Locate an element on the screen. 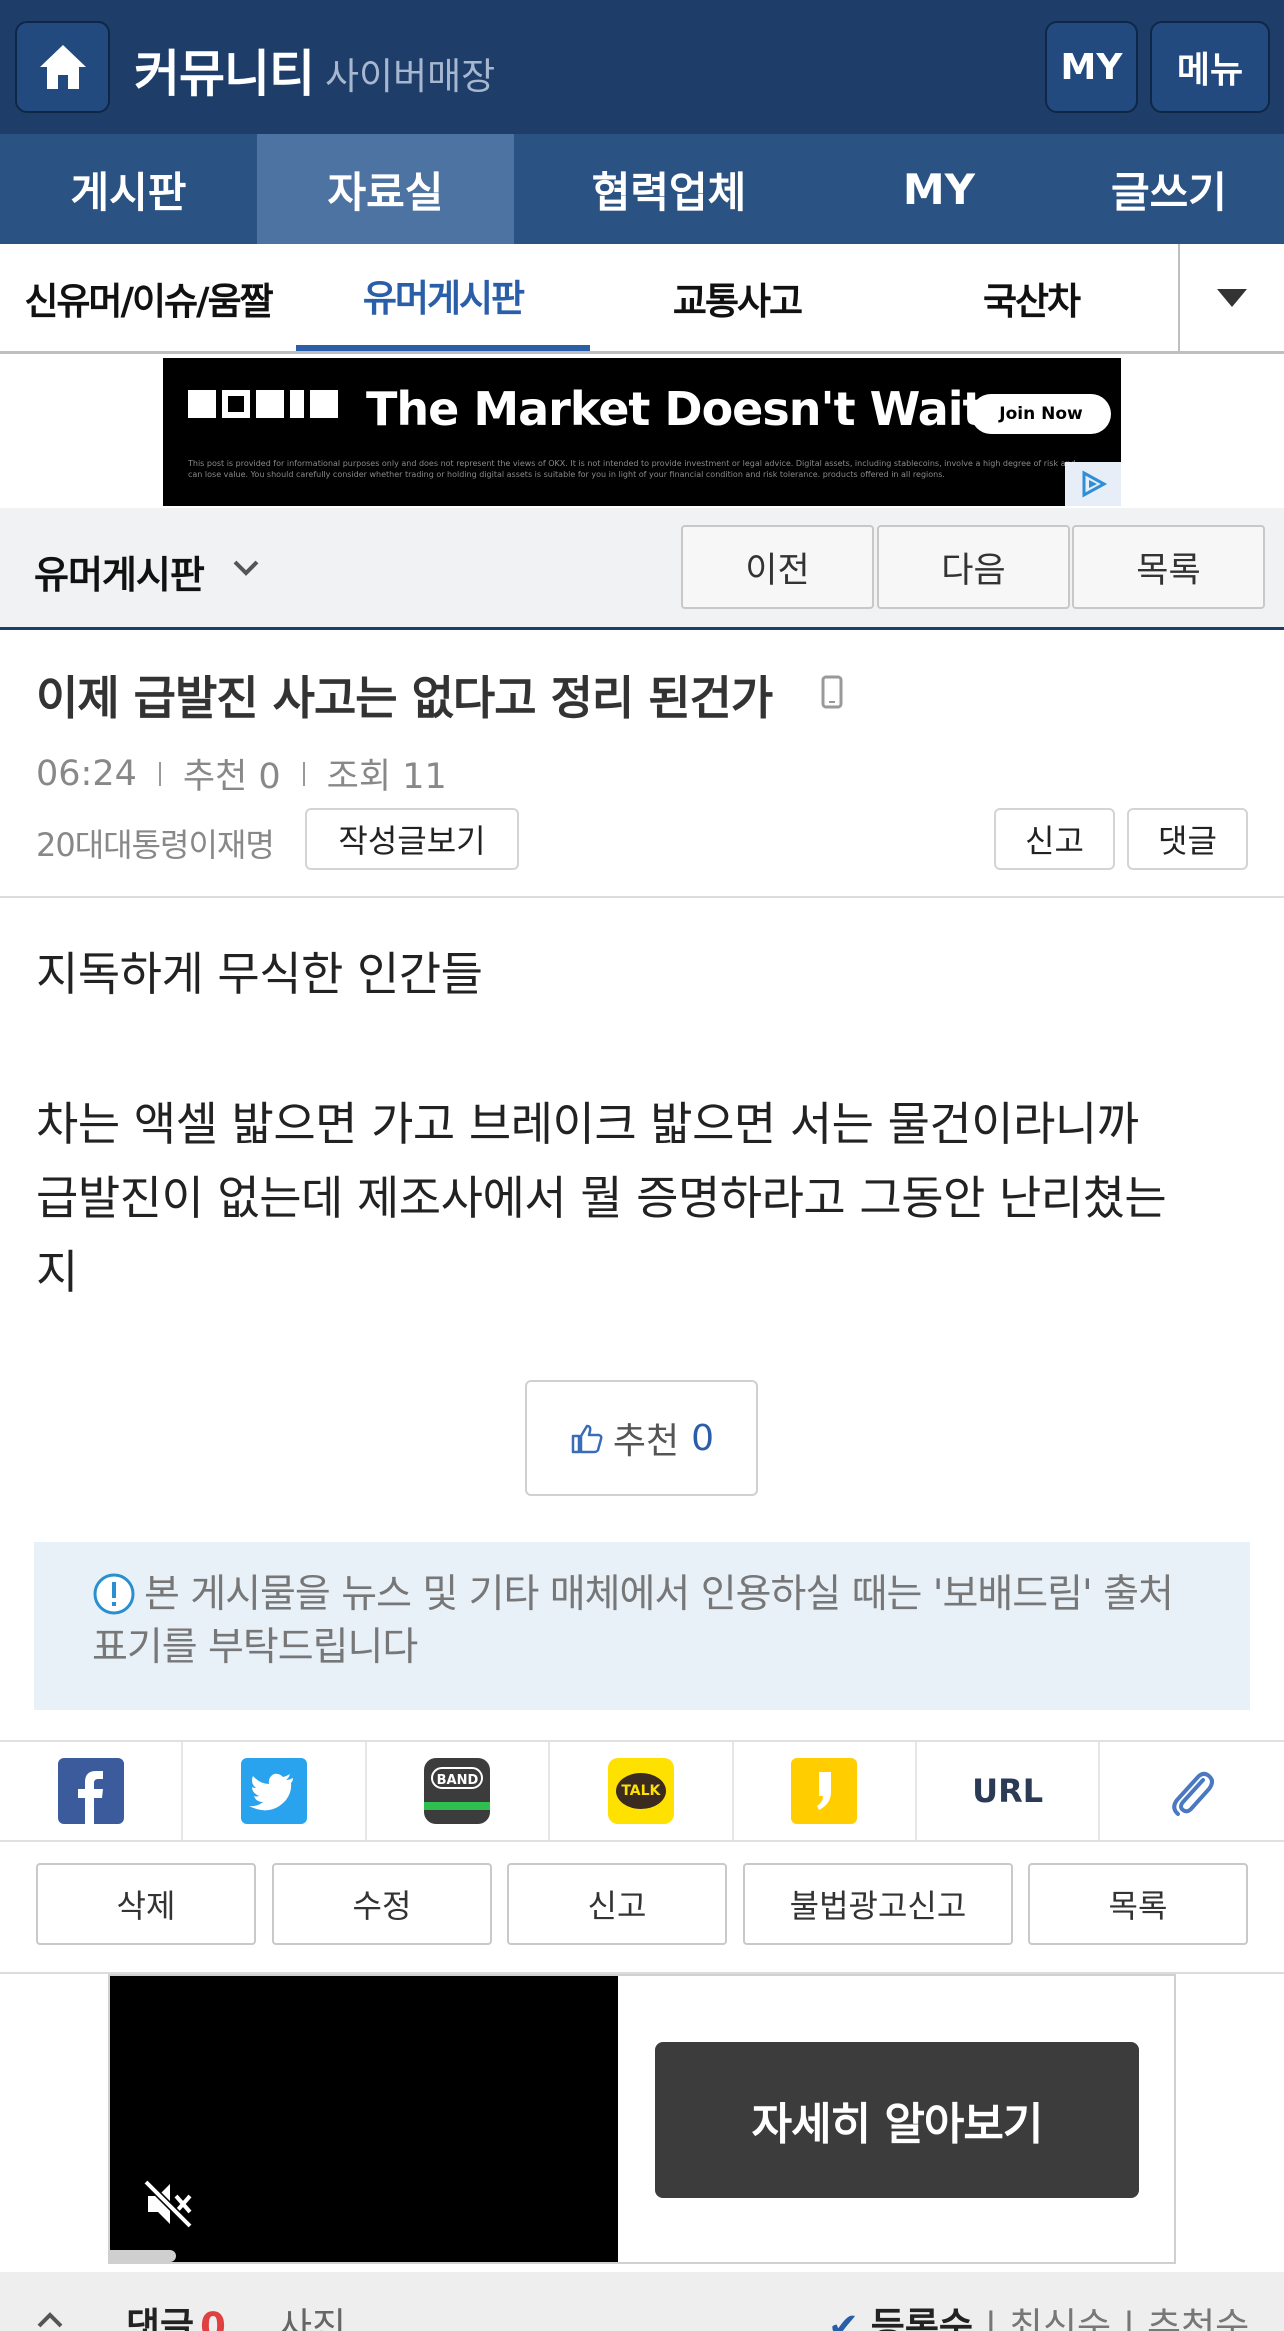 This screenshot has width=1284, height=2331. share-bar: BAND TALK URL is located at coordinates (642, 1791).